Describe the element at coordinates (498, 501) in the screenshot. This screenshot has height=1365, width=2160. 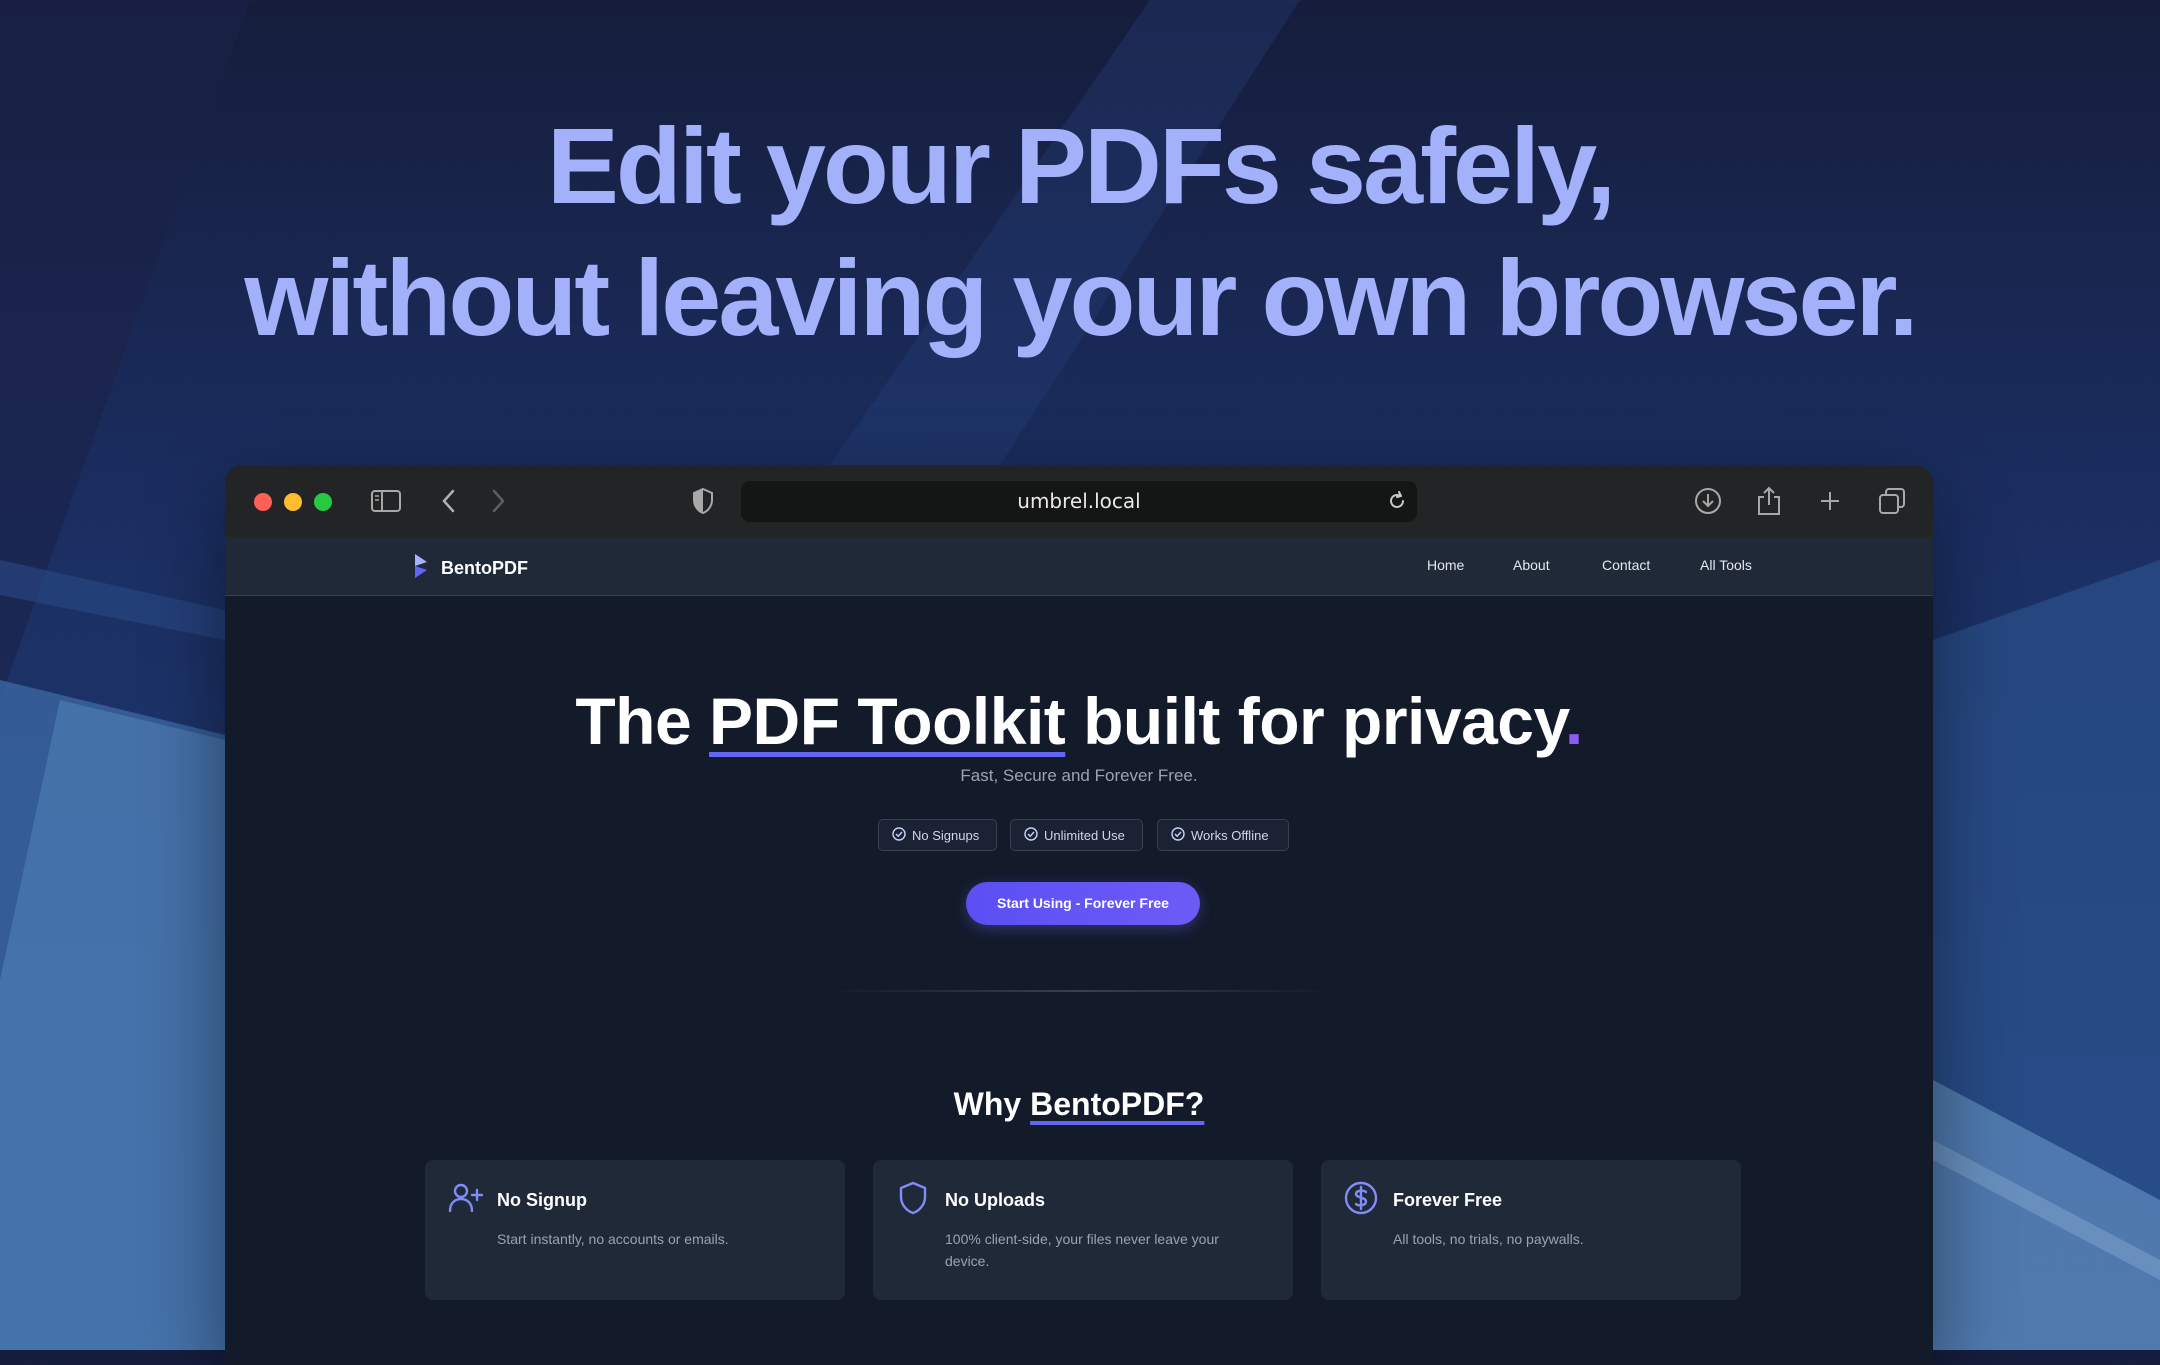
I see `forward-icon` at that location.